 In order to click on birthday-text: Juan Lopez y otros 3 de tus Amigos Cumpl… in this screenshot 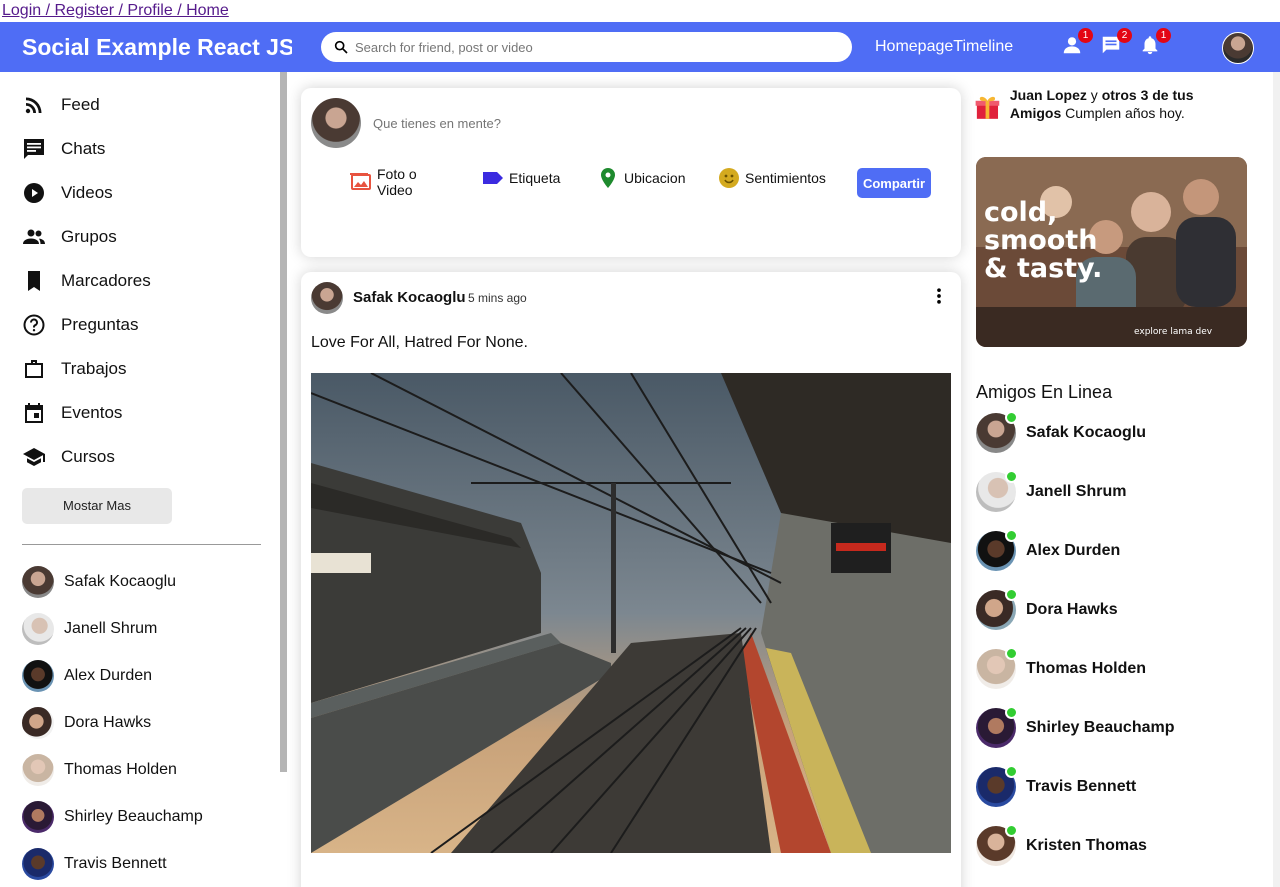, I will do `click(1122, 107)`.